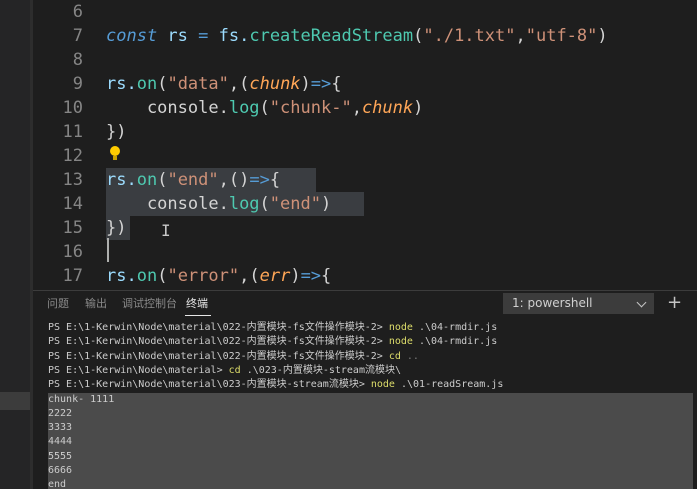  Describe the element at coordinates (60, 428) in the screenshot. I see `terminal-output-line: 3333` at that location.